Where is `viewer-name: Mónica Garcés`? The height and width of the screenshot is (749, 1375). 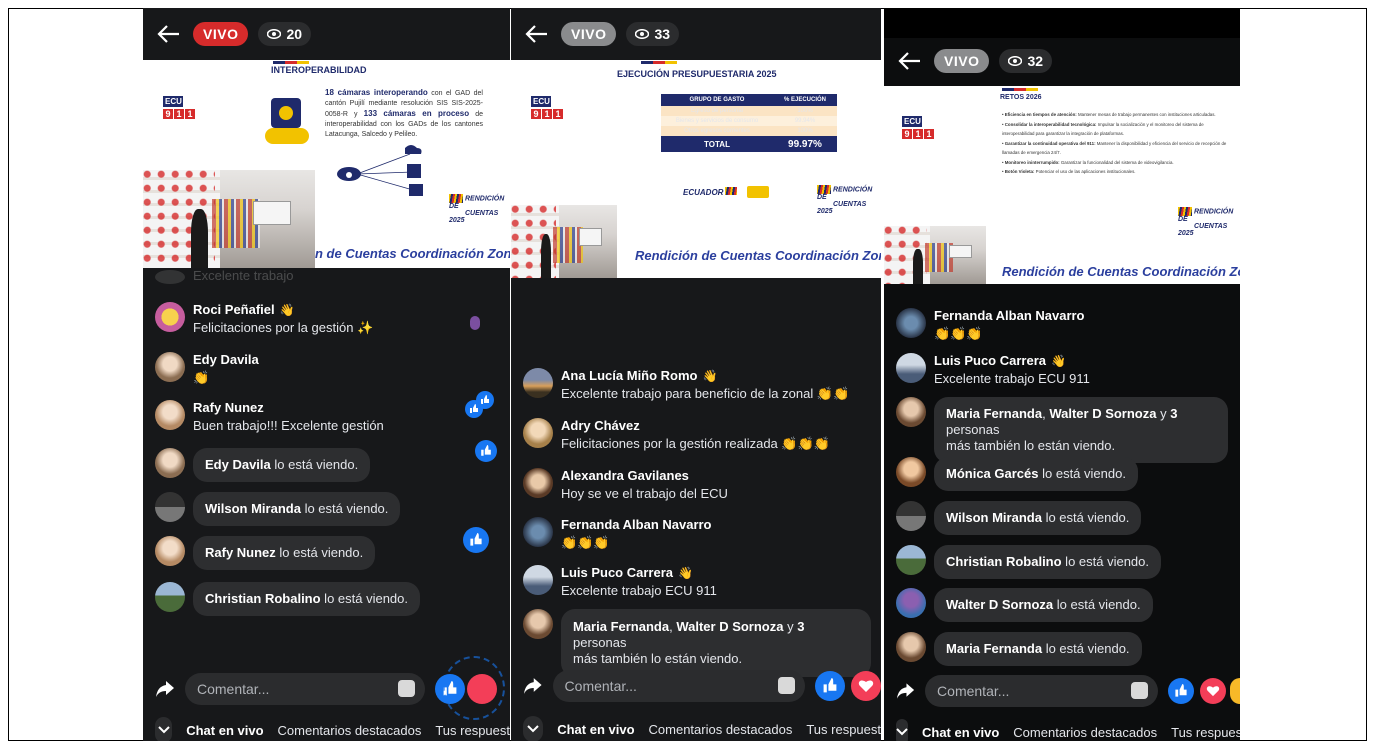 viewer-name: Mónica Garcés is located at coordinates (992, 473).